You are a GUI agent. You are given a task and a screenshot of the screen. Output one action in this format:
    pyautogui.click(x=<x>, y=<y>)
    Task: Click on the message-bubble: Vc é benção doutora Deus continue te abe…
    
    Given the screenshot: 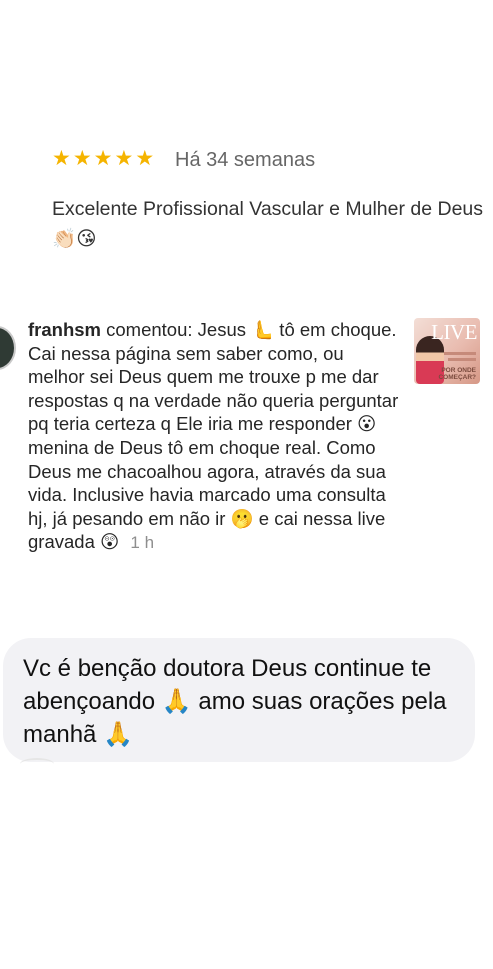 What is the action you would take?
    pyautogui.click(x=239, y=700)
    